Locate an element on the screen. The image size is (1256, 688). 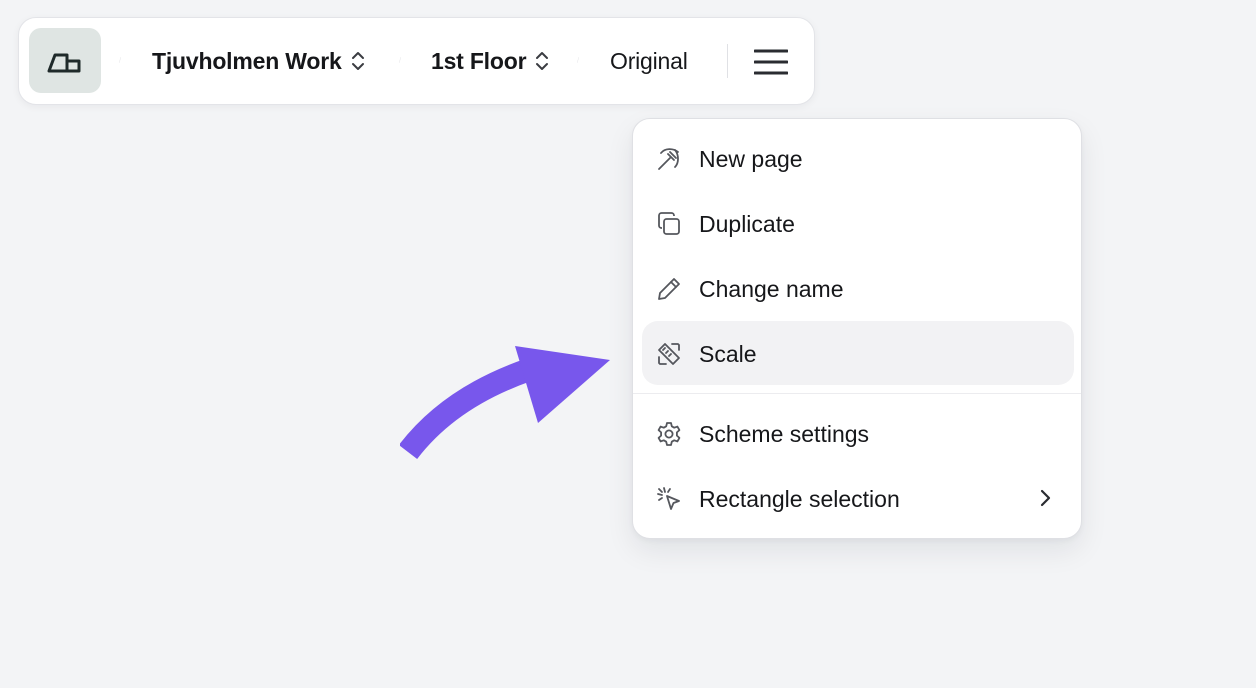
toolbar-divider is located at coordinates (727, 61).